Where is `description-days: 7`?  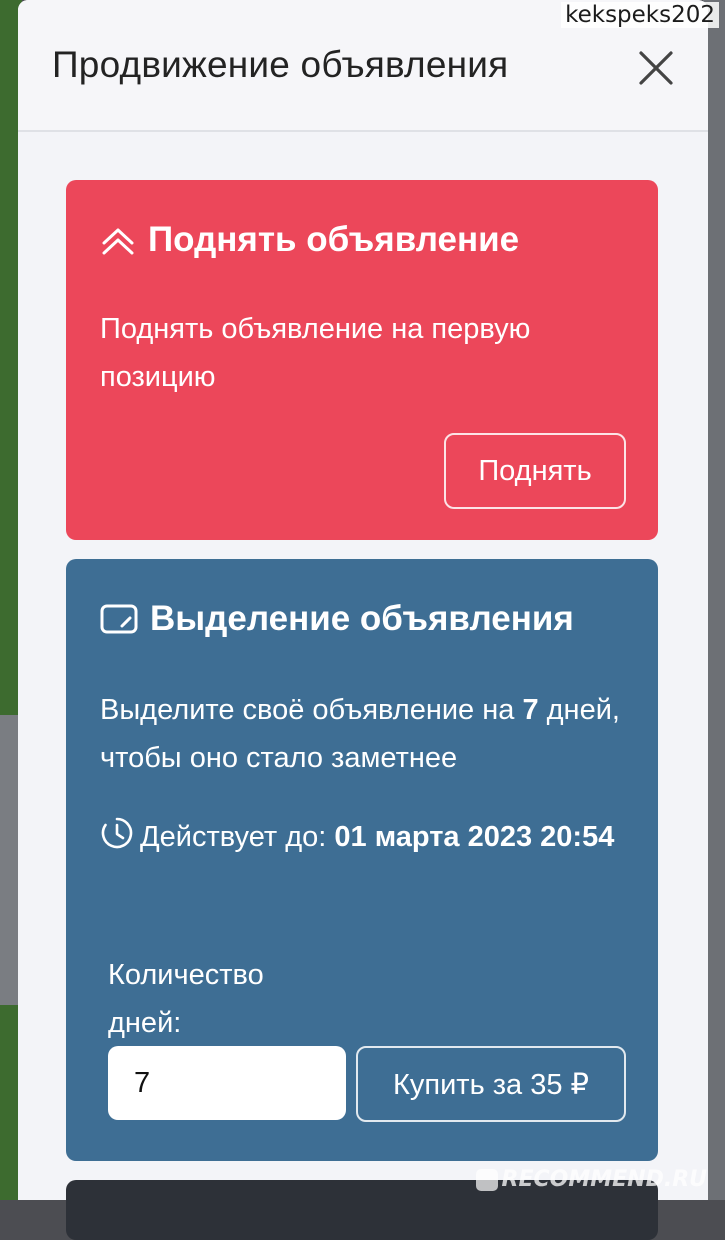 description-days: 7 is located at coordinates (530, 710).